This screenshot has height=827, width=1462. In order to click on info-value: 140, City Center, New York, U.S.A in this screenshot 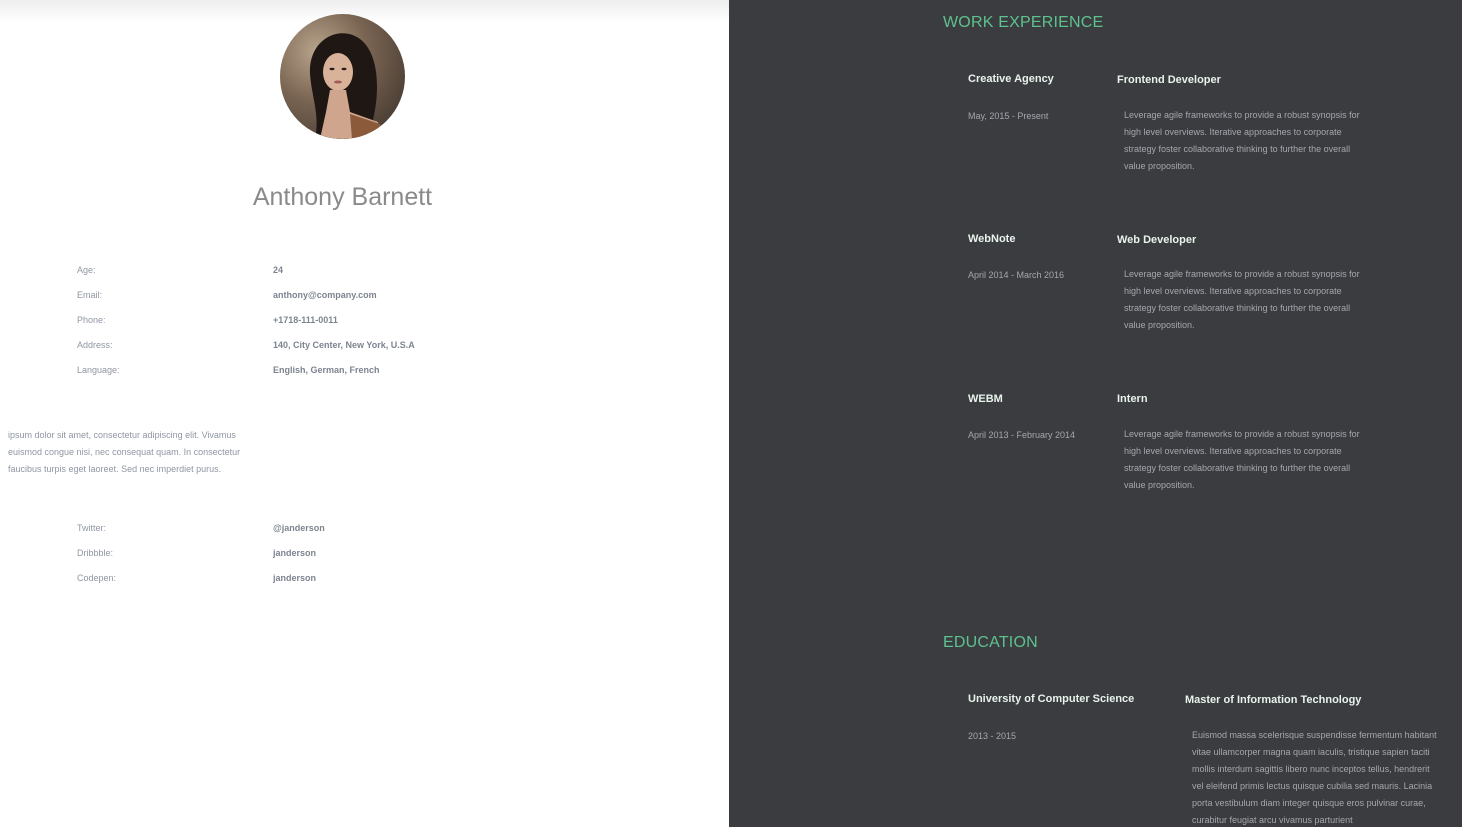, I will do `click(344, 345)`.